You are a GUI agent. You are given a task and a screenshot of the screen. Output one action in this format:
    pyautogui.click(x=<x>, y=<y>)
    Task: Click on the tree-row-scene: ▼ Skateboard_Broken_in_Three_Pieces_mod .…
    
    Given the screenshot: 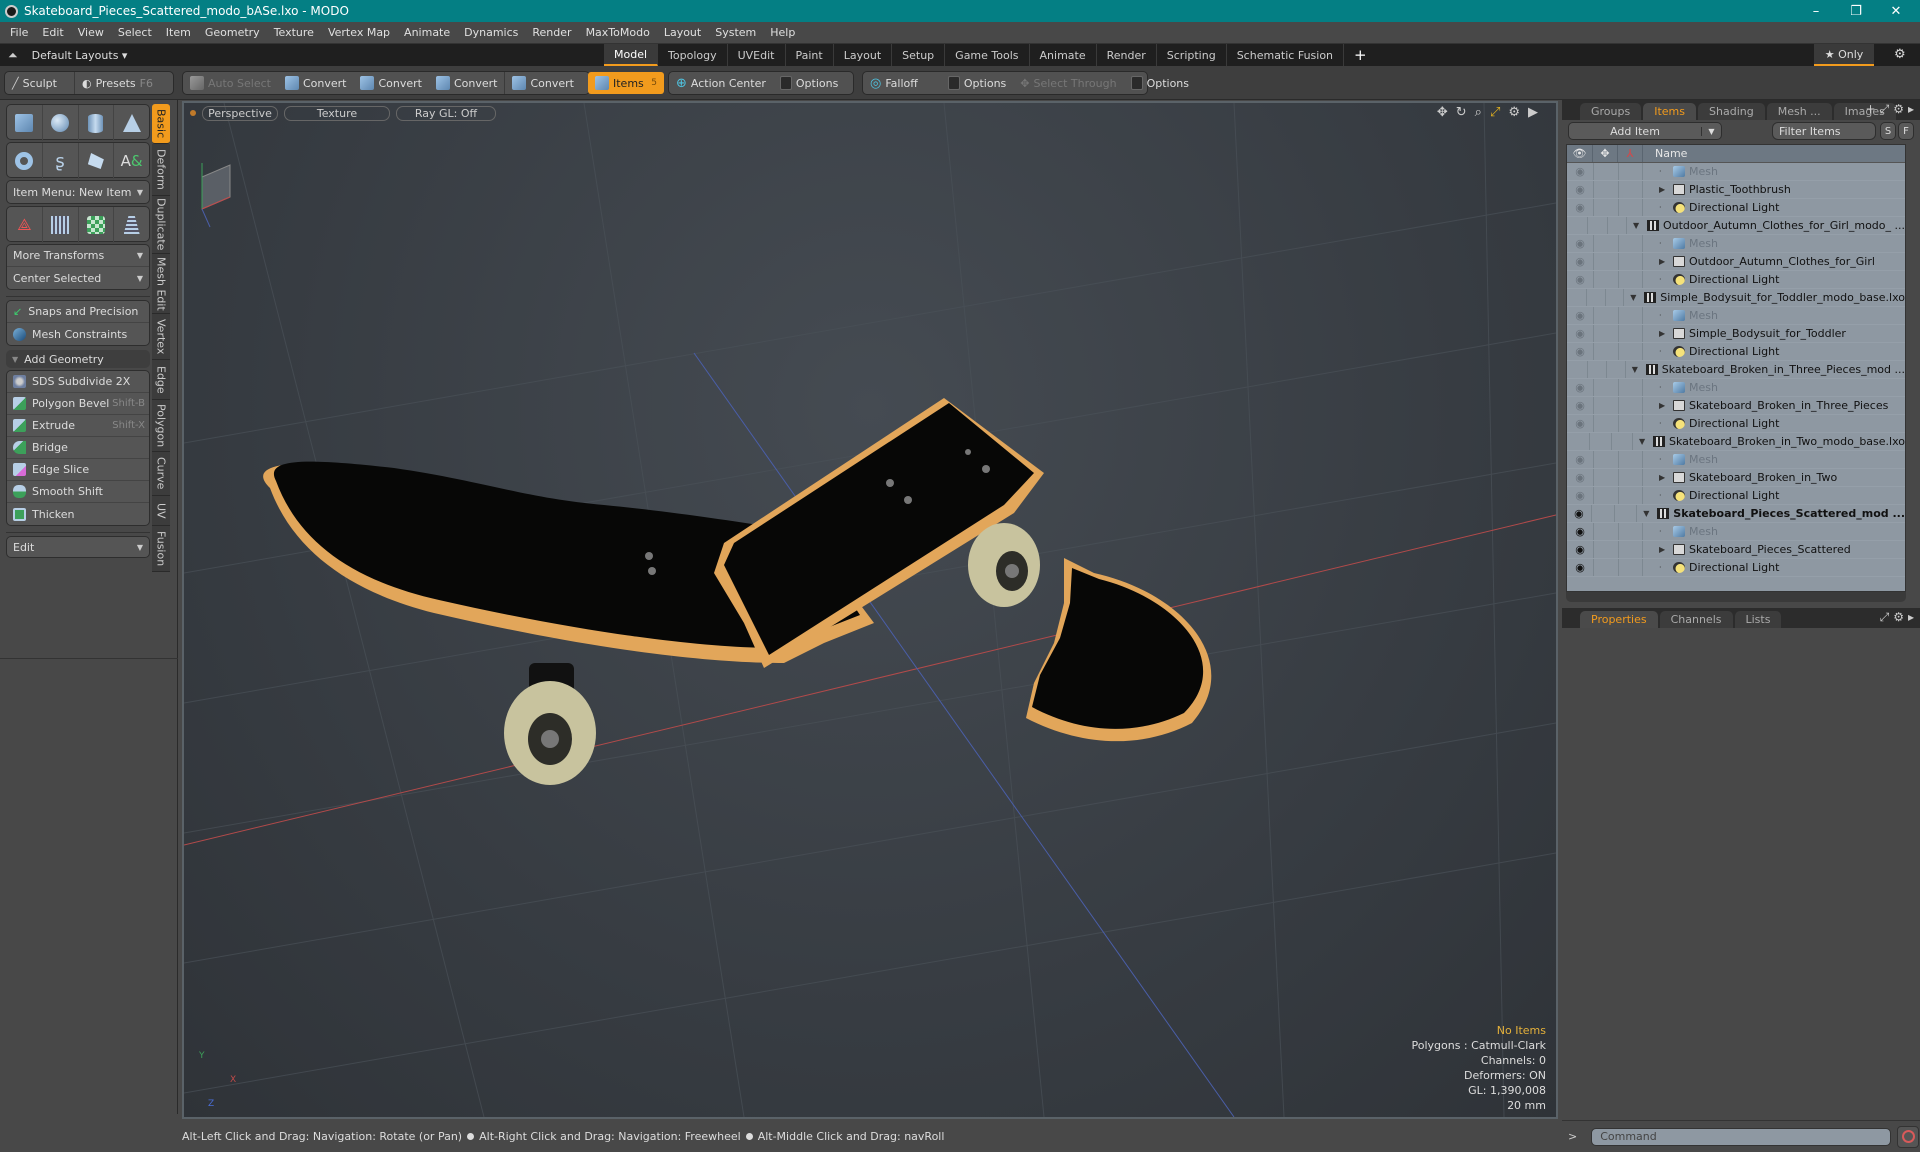 What is the action you would take?
    pyautogui.click(x=1736, y=370)
    